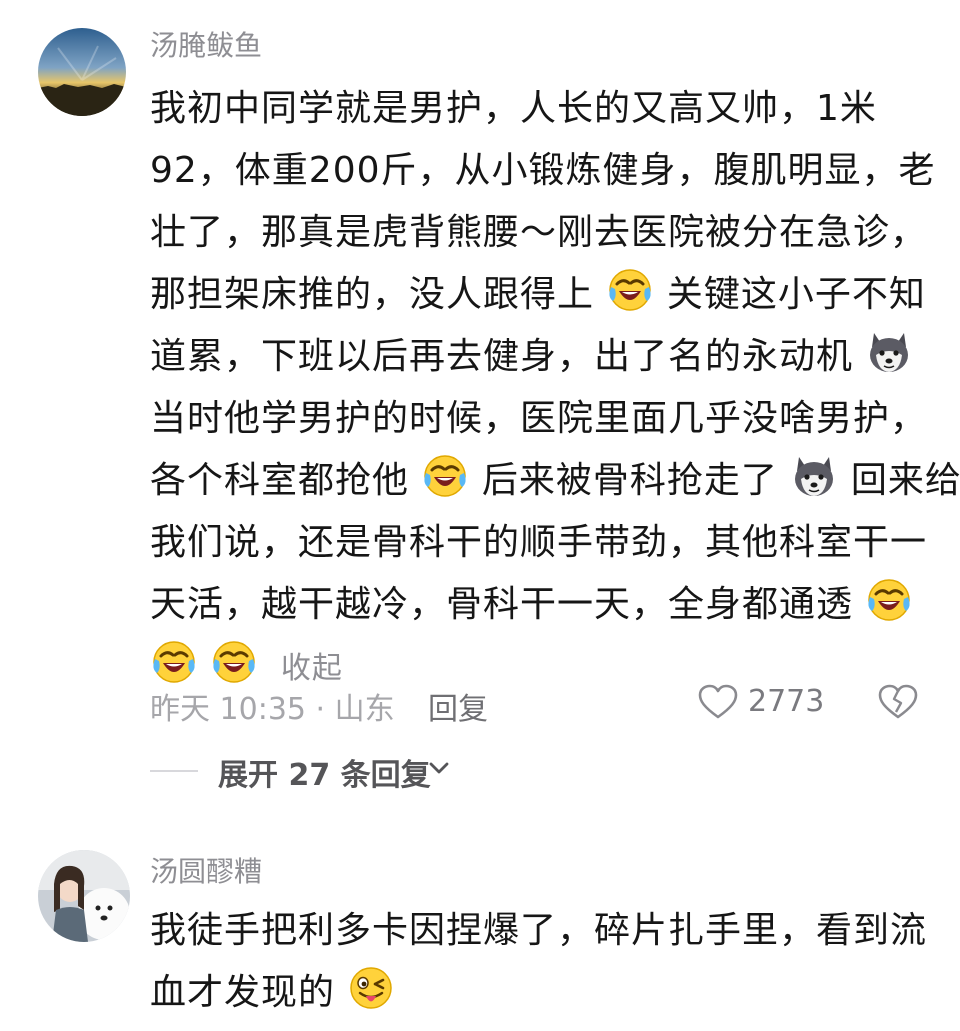 The width and height of the screenshot is (960, 1031). What do you see at coordinates (786, 701) in the screenshot?
I see `like-count: 2773` at bounding box center [786, 701].